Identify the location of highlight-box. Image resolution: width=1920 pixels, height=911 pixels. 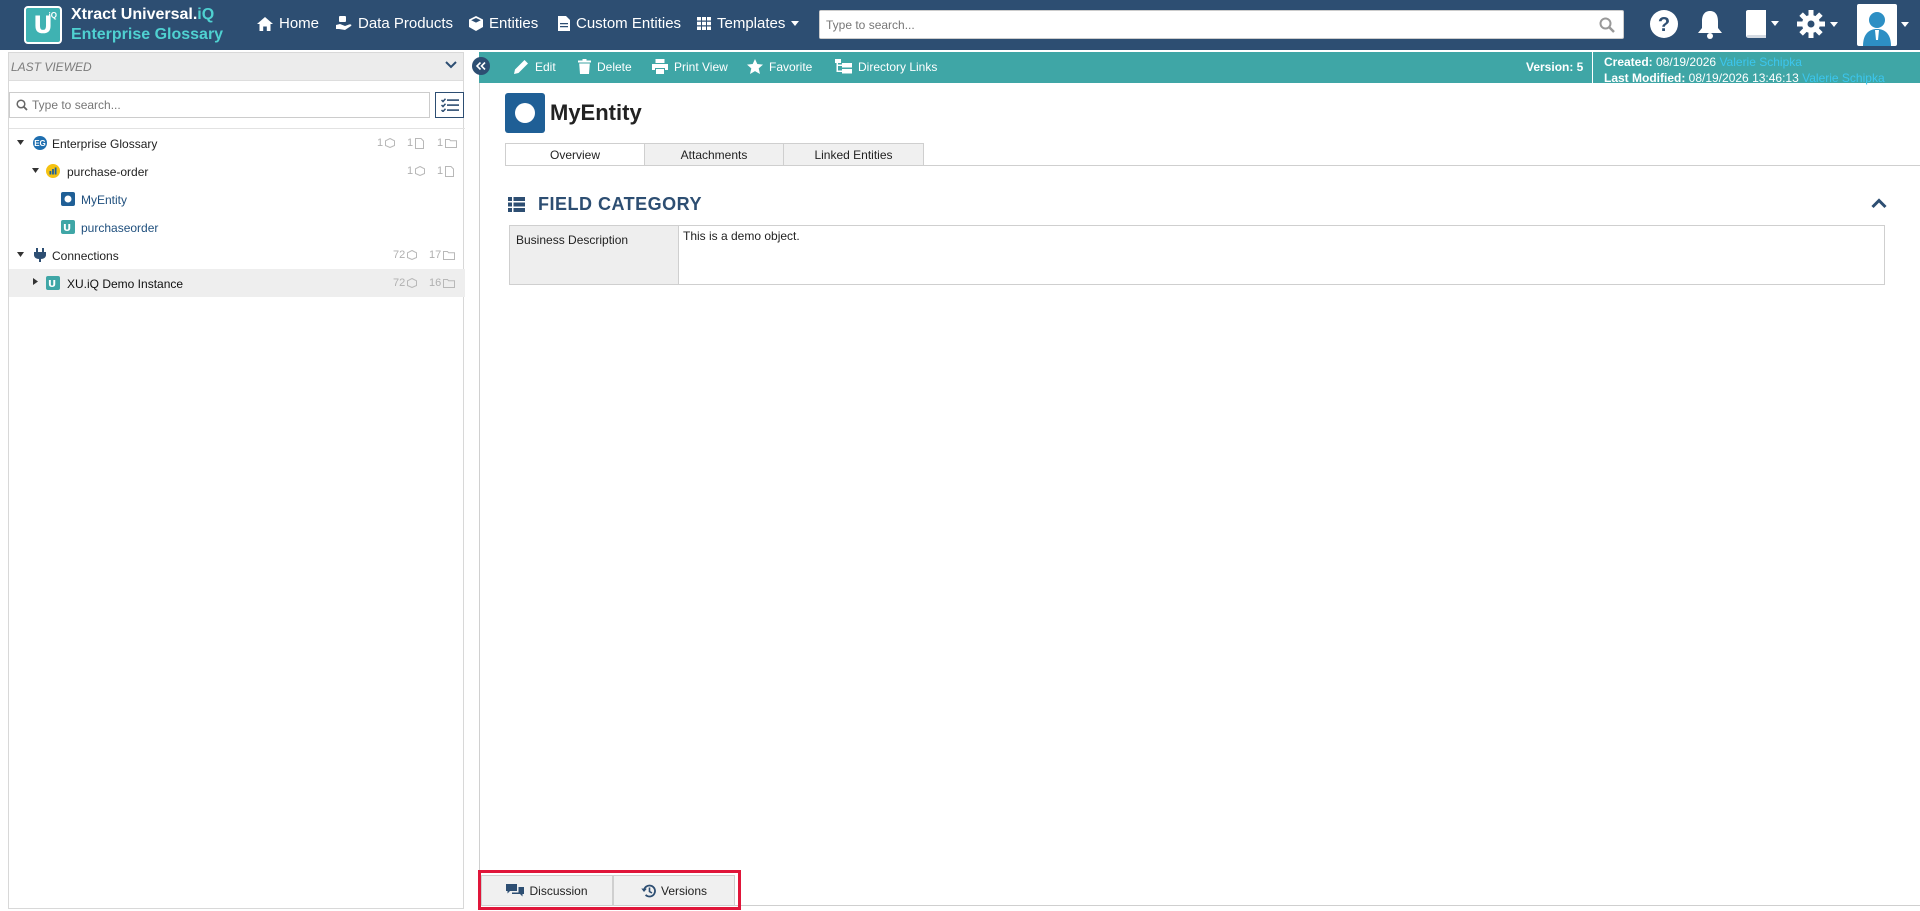
(609, 890).